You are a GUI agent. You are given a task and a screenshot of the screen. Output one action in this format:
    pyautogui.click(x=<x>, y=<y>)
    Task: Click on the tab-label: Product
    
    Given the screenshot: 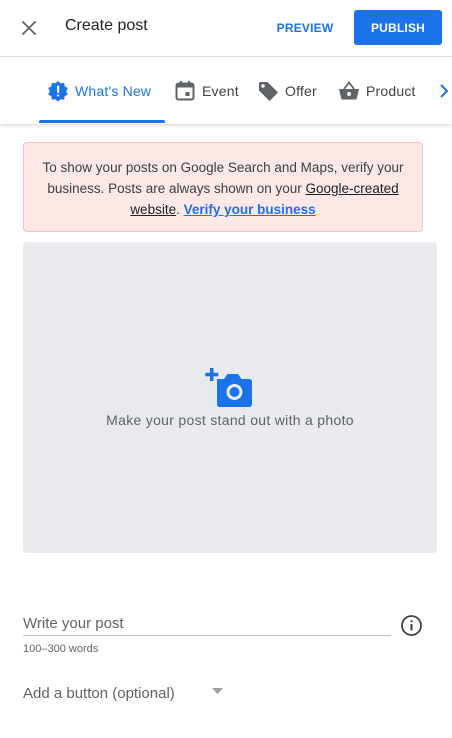 What is the action you would take?
    pyautogui.click(x=391, y=91)
    